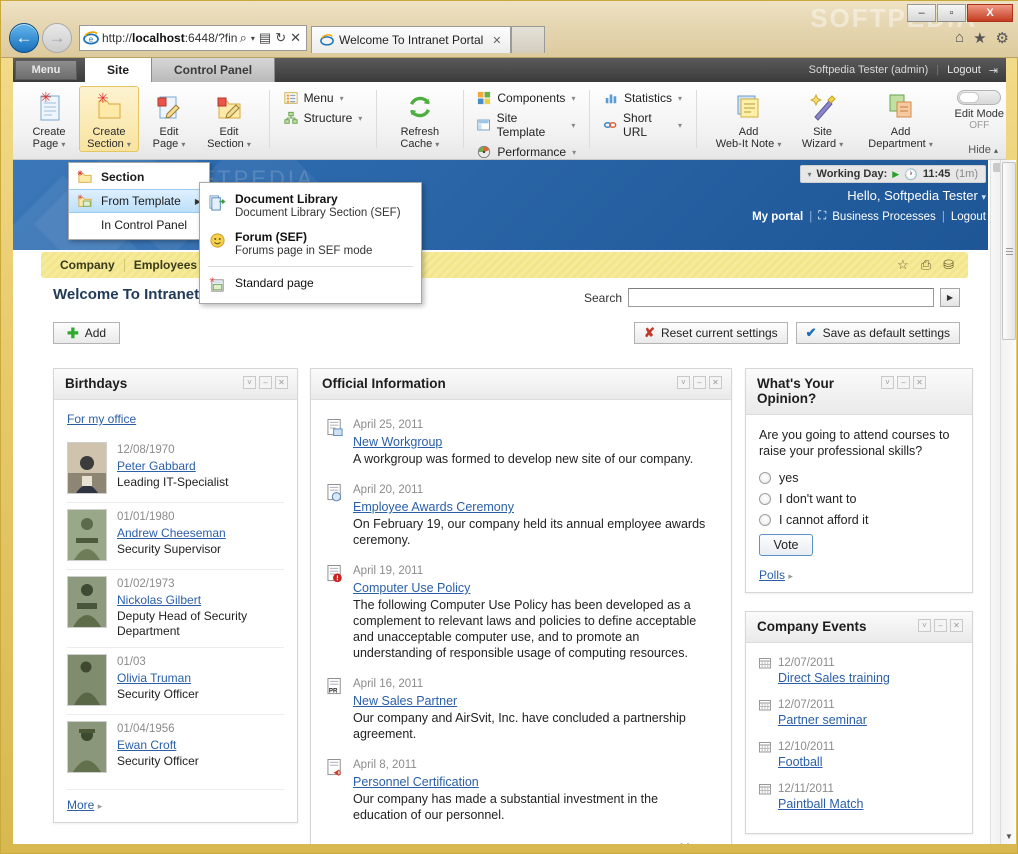 This screenshot has width=1018, height=854. I want to click on new-tab-button, so click(527, 39).